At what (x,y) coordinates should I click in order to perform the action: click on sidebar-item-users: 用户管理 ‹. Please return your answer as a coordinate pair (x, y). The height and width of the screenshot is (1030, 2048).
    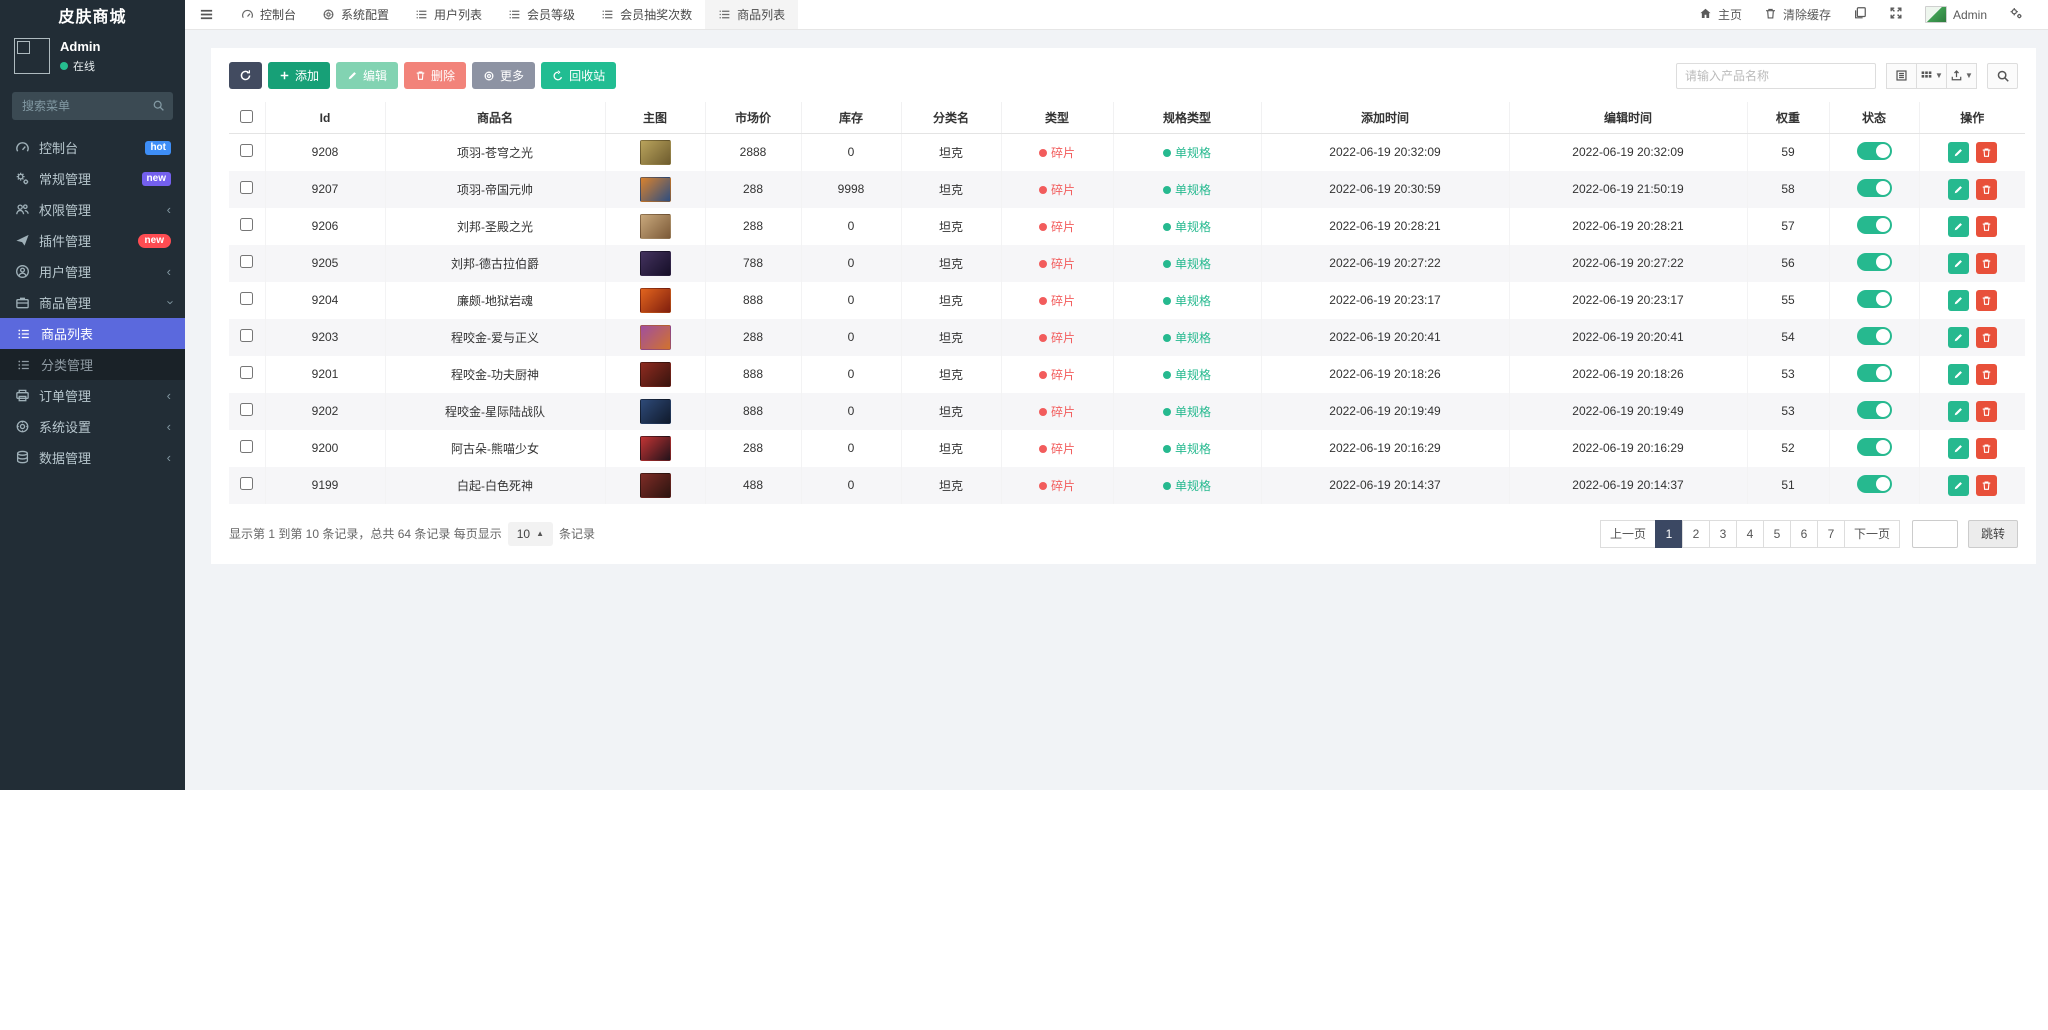
    Looking at the image, I should click on (92, 271).